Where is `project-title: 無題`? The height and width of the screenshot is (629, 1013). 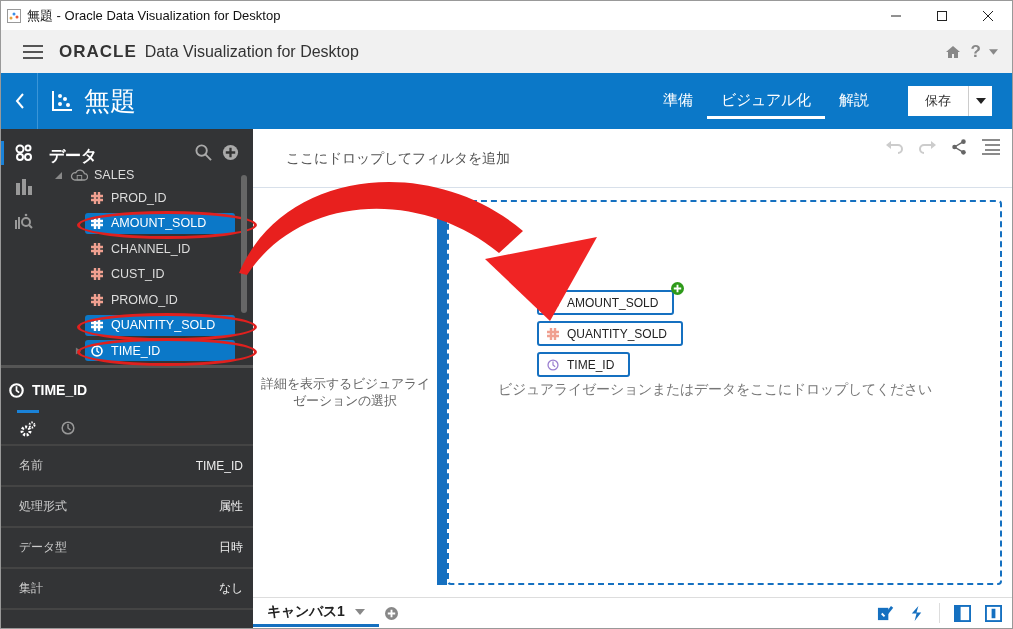 project-title: 無題 is located at coordinates (110, 101).